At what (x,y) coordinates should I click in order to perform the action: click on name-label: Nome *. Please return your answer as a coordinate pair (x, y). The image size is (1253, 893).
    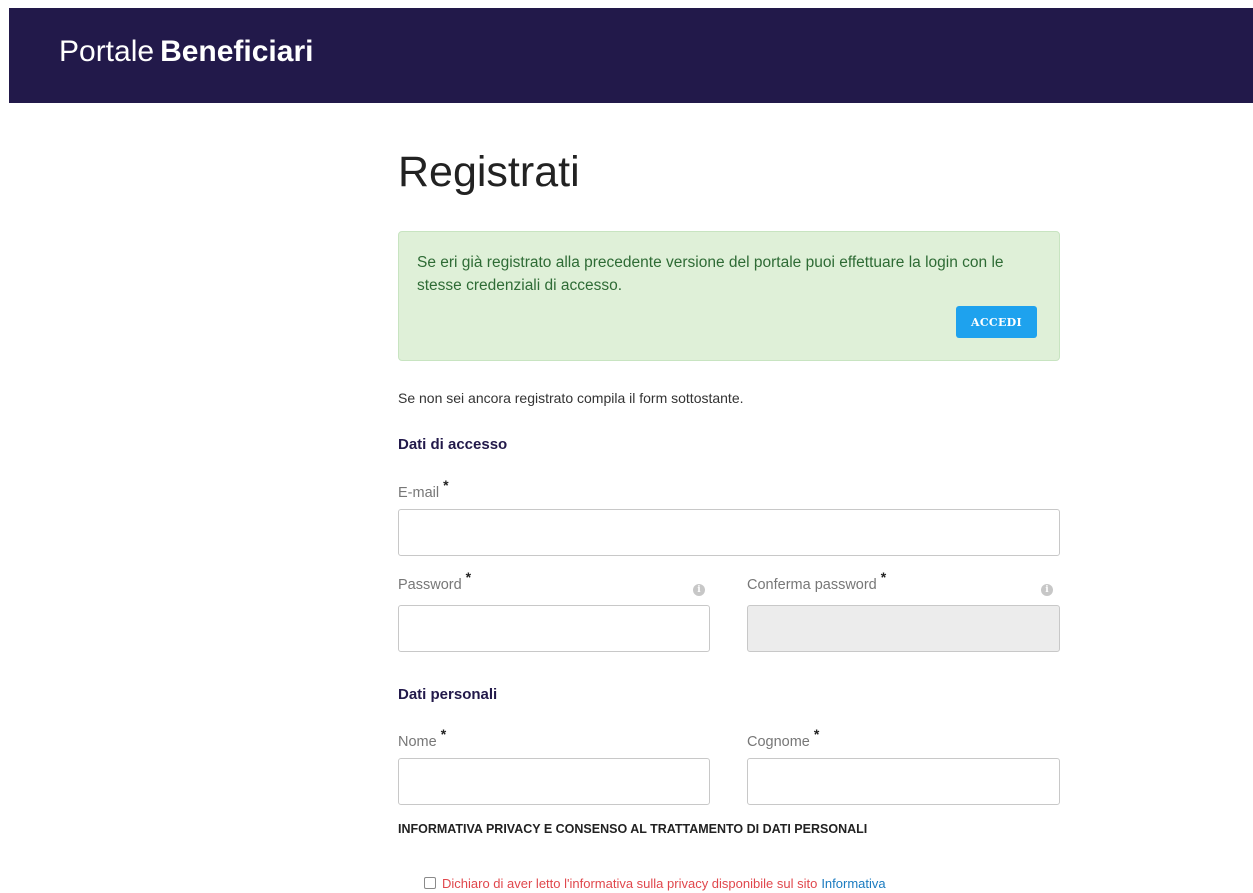
    Looking at the image, I should click on (422, 738).